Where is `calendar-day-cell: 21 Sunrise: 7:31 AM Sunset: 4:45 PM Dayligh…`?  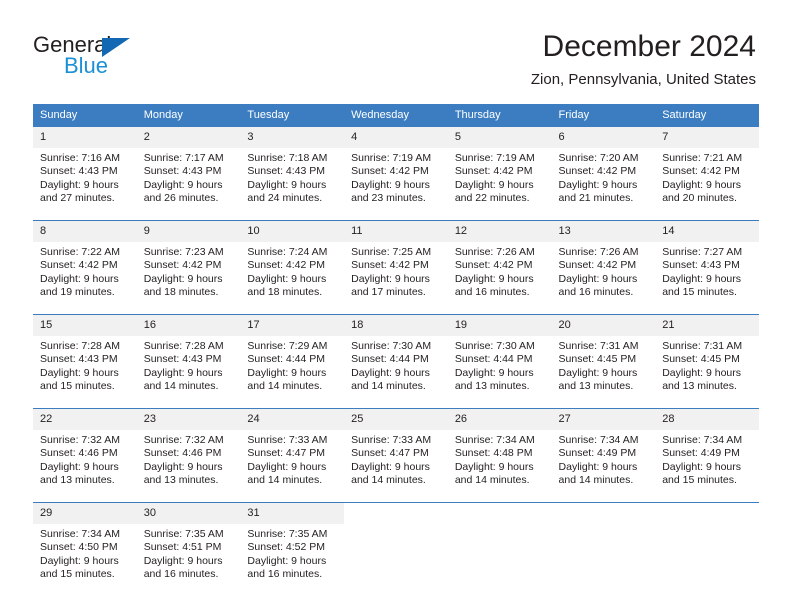 calendar-day-cell: 21 Sunrise: 7:31 AM Sunset: 4:45 PM Dayligh… is located at coordinates (707, 361).